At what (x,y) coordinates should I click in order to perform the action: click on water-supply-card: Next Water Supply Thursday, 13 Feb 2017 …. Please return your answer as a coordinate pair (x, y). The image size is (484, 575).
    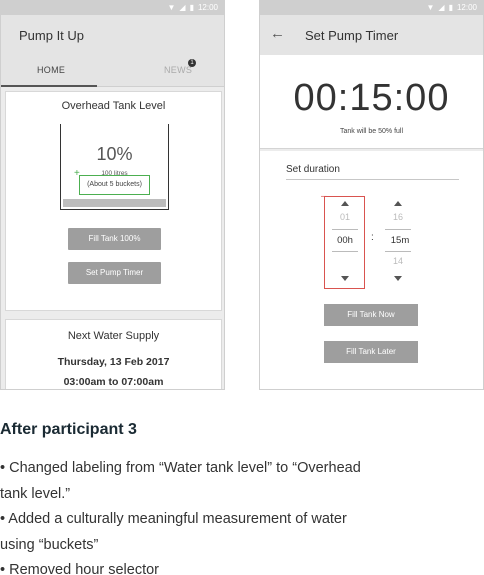
    Looking at the image, I should click on (113, 354).